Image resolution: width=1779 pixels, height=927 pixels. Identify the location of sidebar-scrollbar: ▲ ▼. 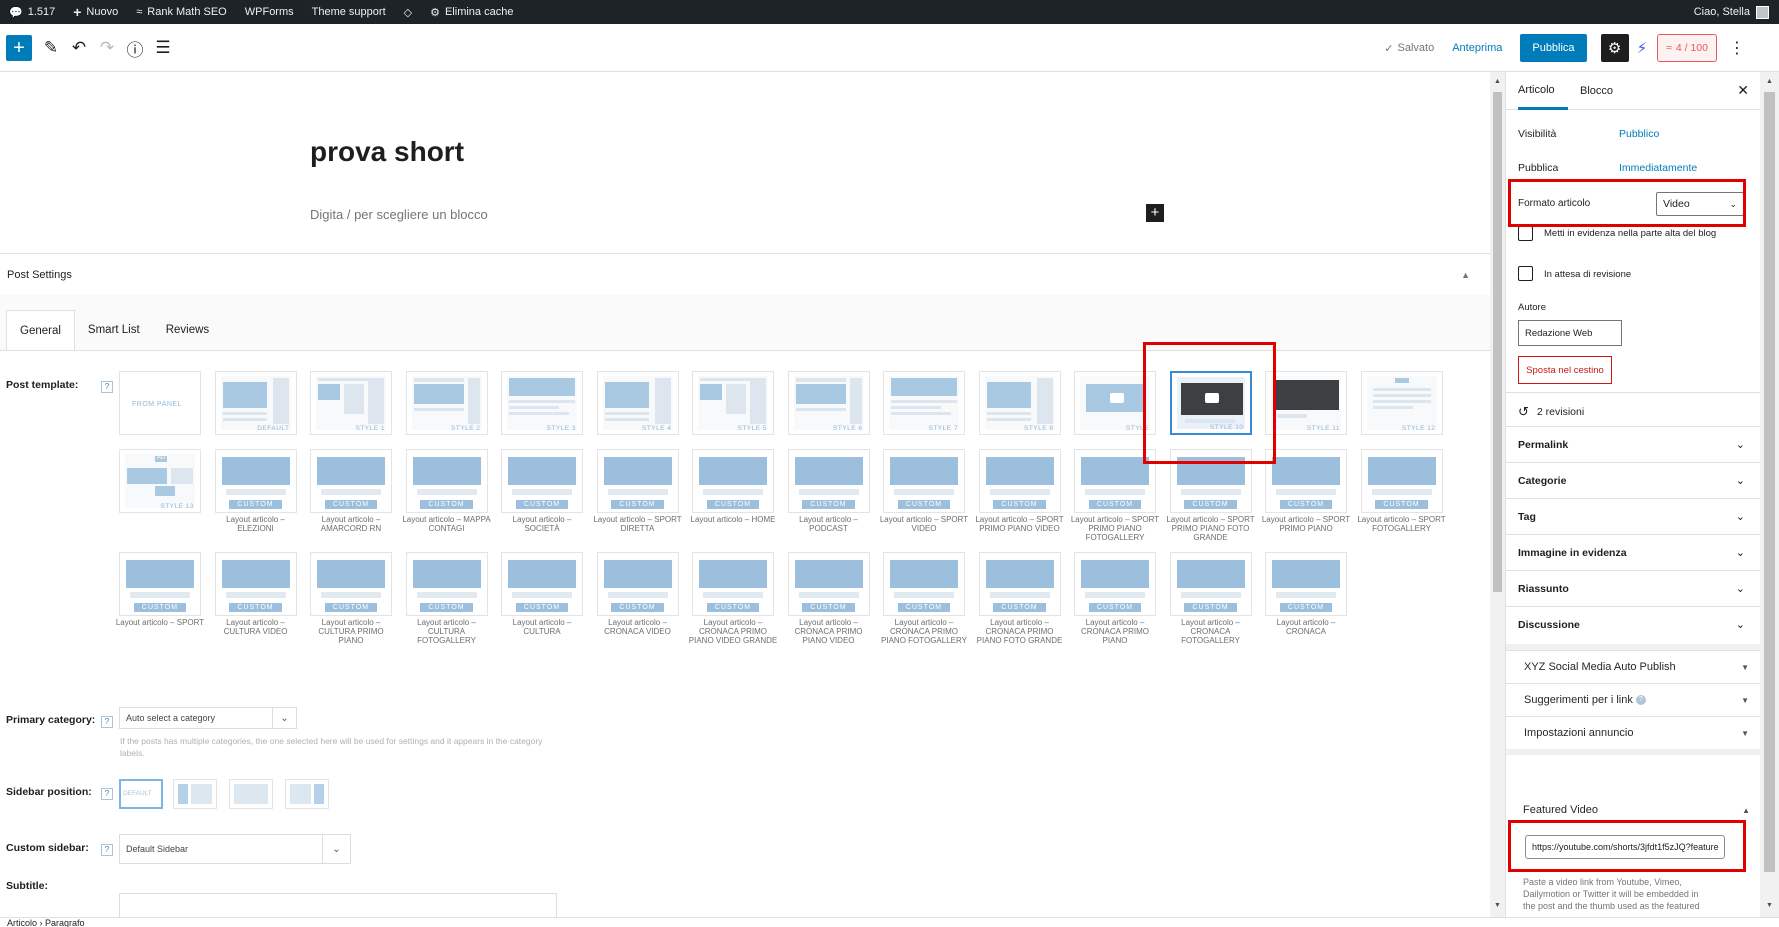
(1769, 494).